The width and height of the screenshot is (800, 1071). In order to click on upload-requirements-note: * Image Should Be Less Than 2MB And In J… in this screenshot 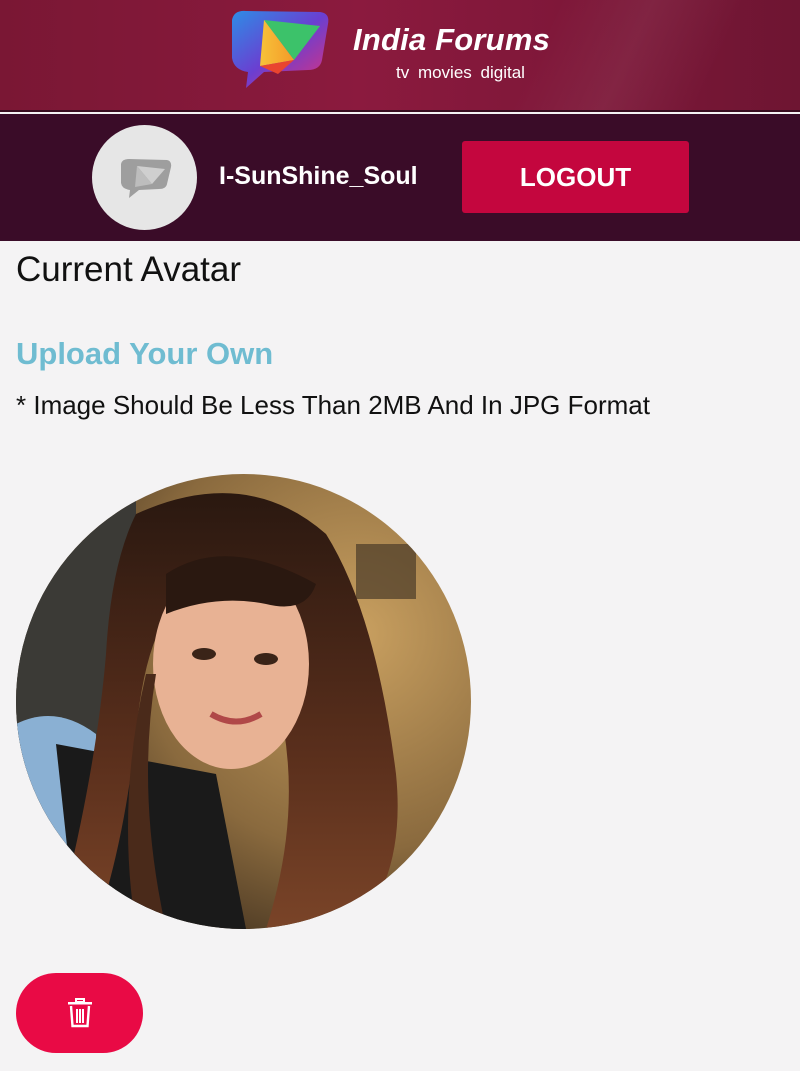, I will do `click(333, 405)`.